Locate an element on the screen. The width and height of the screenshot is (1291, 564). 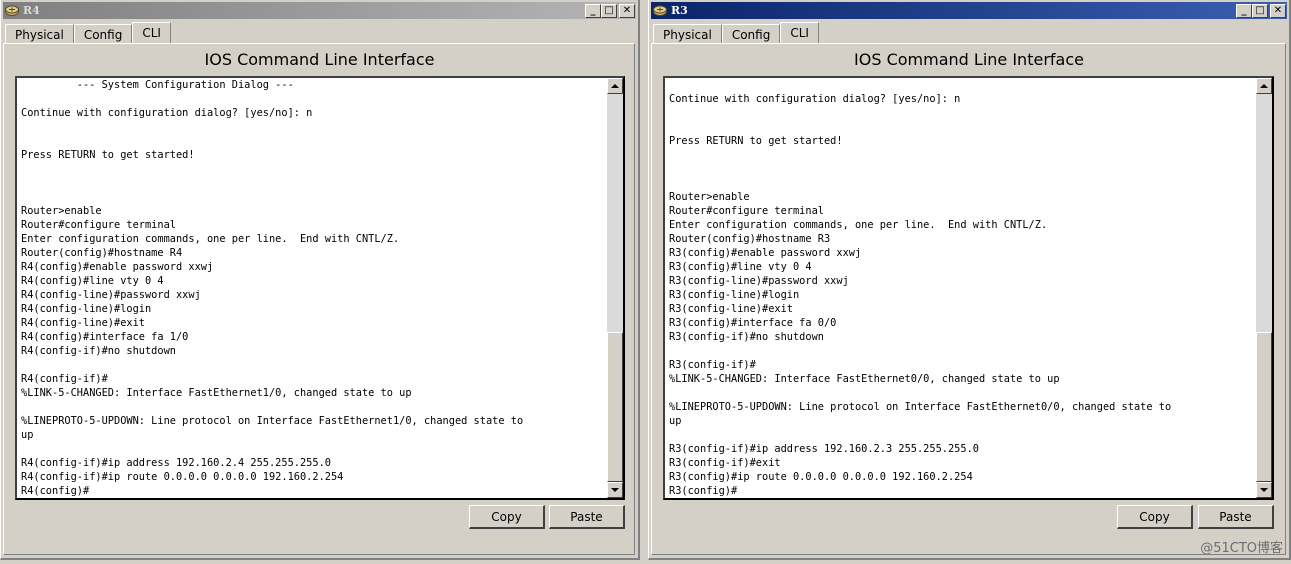
window-title: R3 is located at coordinates (679, 10).